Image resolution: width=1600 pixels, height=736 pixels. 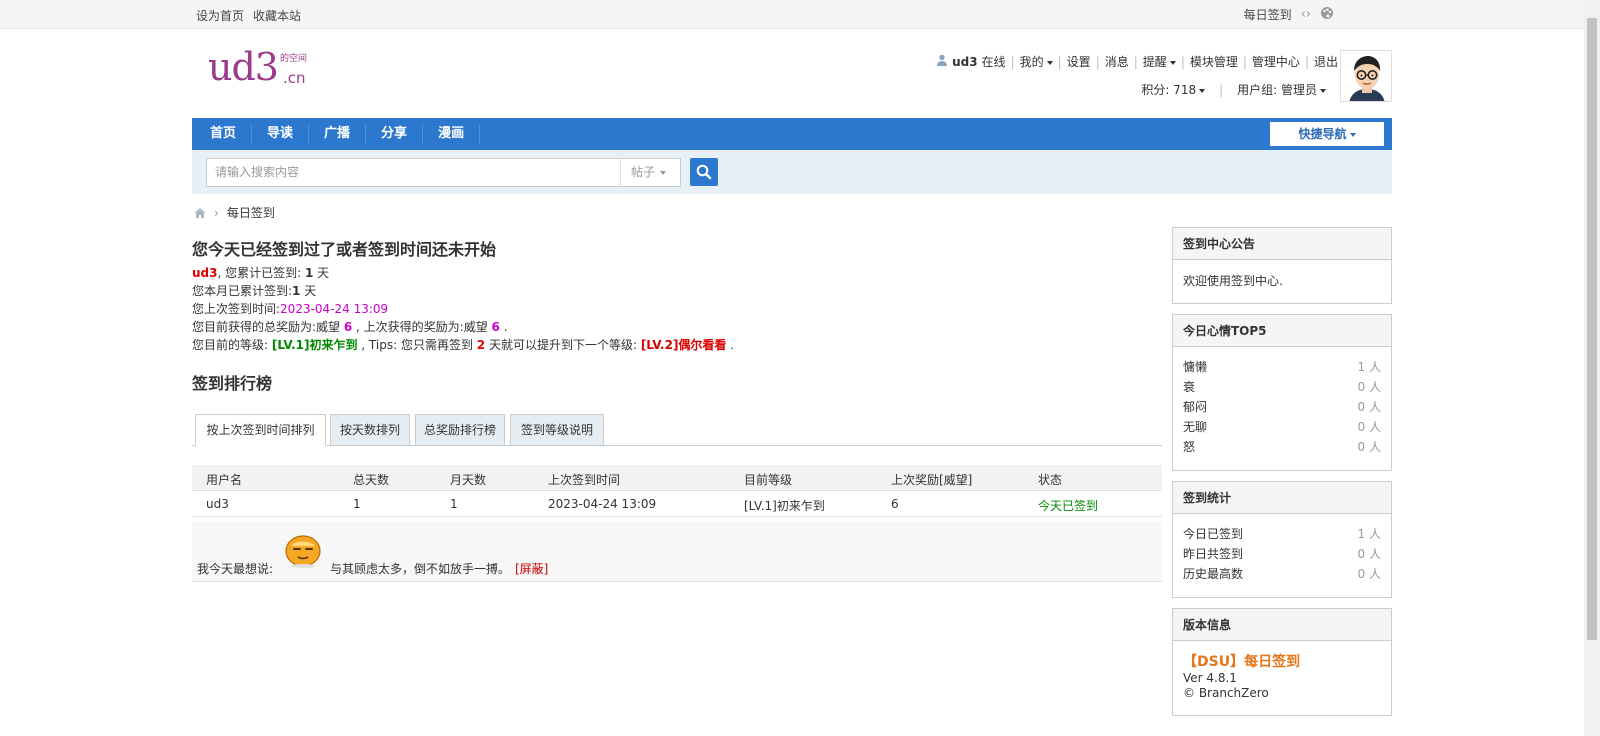 What do you see at coordinates (792, 134) in the screenshot?
I see `main-nav: 首页 导读 广播 分享 漫画 快捷导航` at bounding box center [792, 134].